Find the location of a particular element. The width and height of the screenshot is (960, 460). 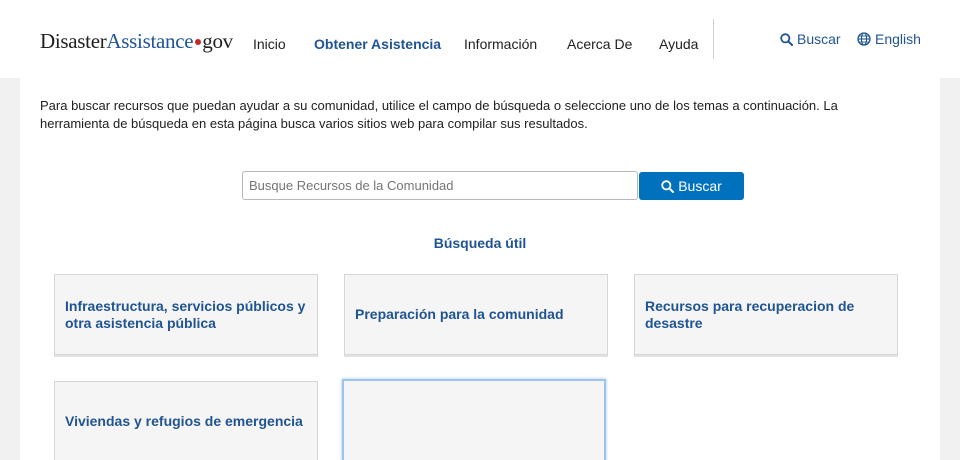

nav-inicio: Inicio is located at coordinates (269, 44).